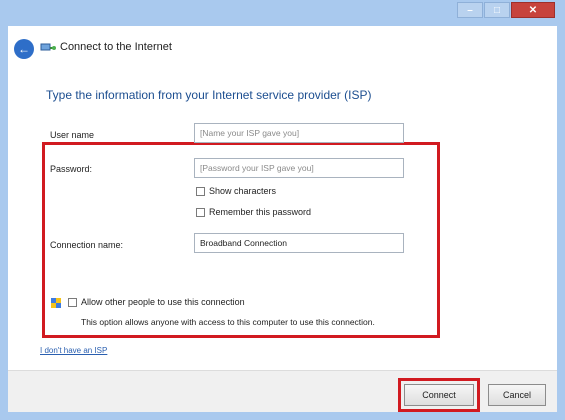  I want to click on remember-password-checkbox, so click(200, 212).